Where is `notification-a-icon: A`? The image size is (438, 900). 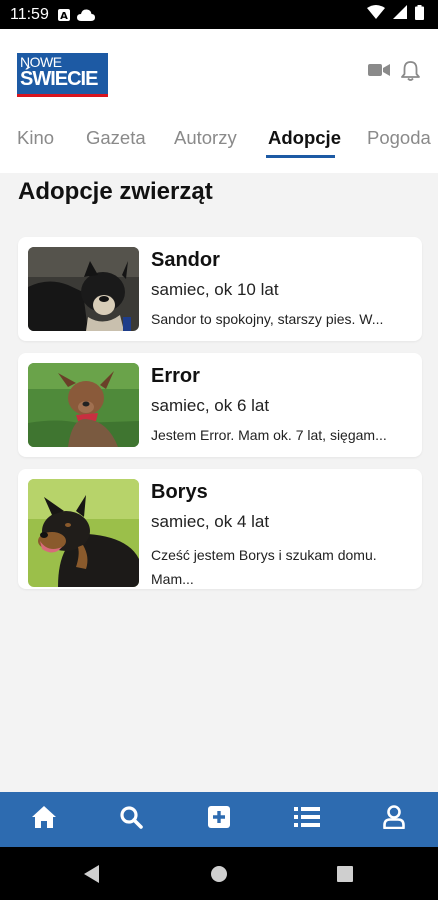 notification-a-icon: A is located at coordinates (64, 15).